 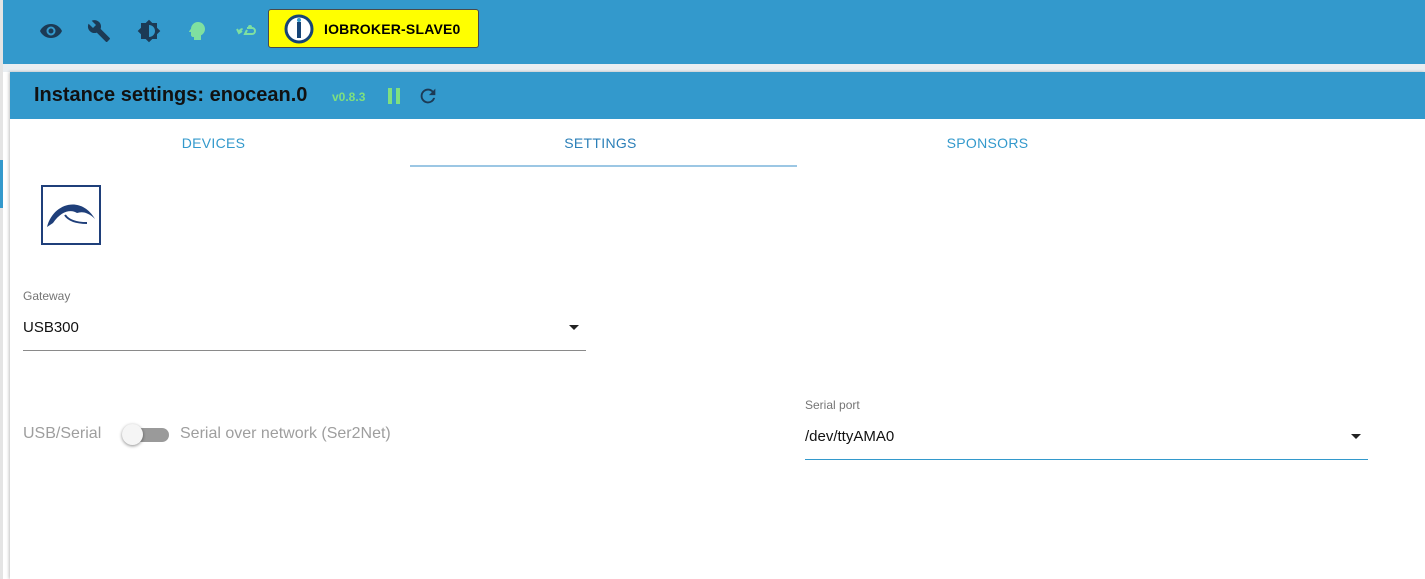 What do you see at coordinates (717, 95) in the screenshot?
I see `card-header: Instance settings: enocean.0 v0.8.3` at bounding box center [717, 95].